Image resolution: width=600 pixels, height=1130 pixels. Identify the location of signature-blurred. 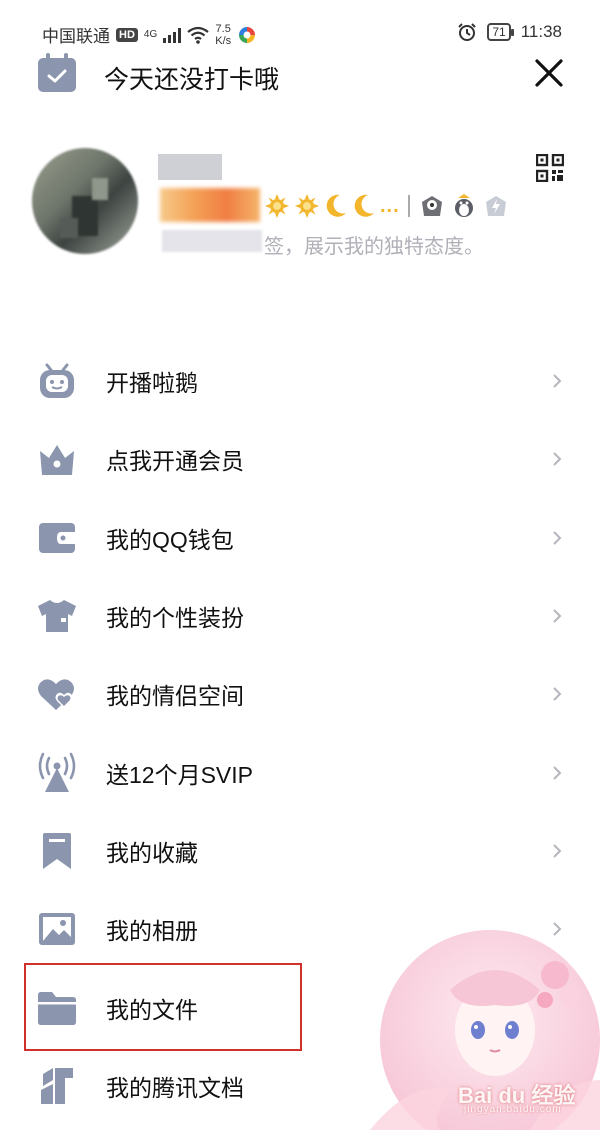
(212, 241).